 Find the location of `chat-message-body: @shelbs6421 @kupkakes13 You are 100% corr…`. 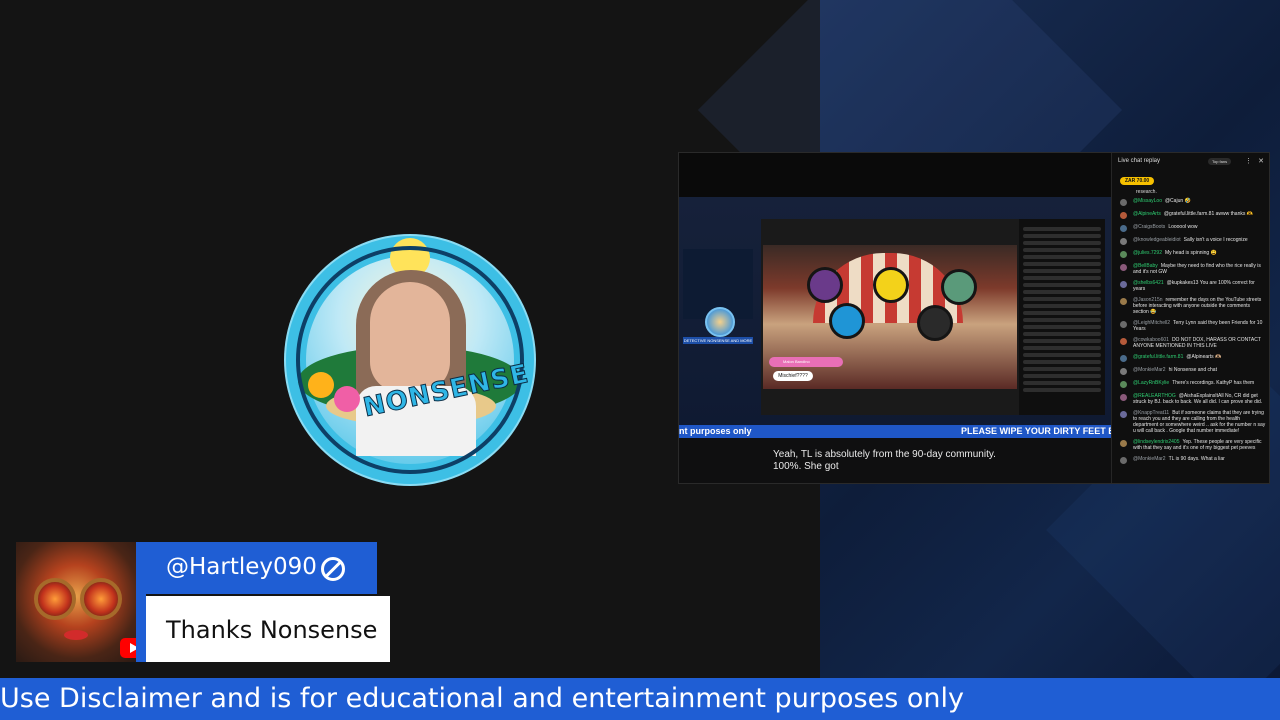

chat-message-body: @shelbs6421 @kupkakes13 You are 100% corr… is located at coordinates (1199, 286).